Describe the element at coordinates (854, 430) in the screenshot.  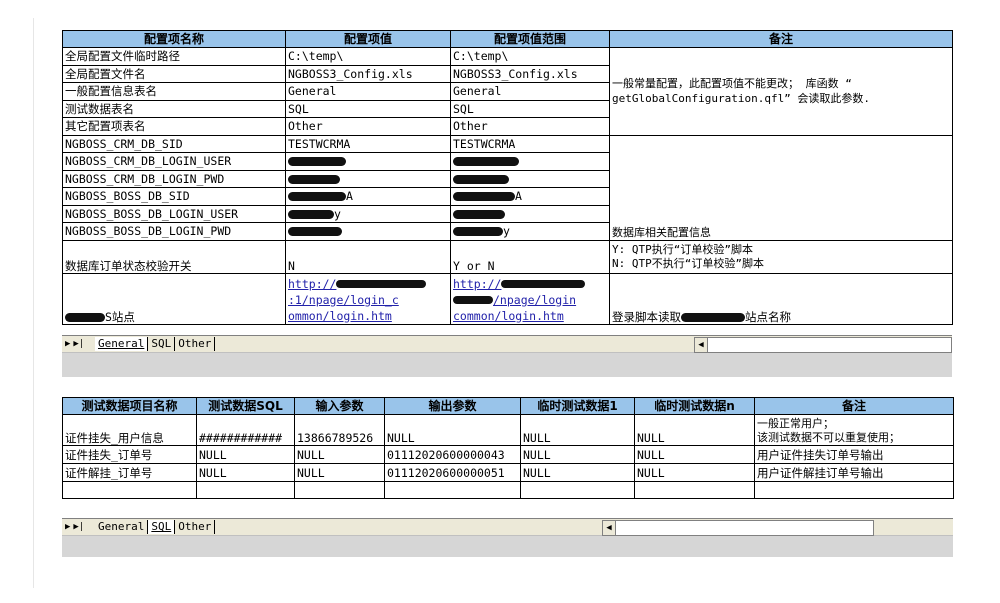
I see `cell-note: 一般正常用户； 该测试数据不可以重复使用；` at that location.